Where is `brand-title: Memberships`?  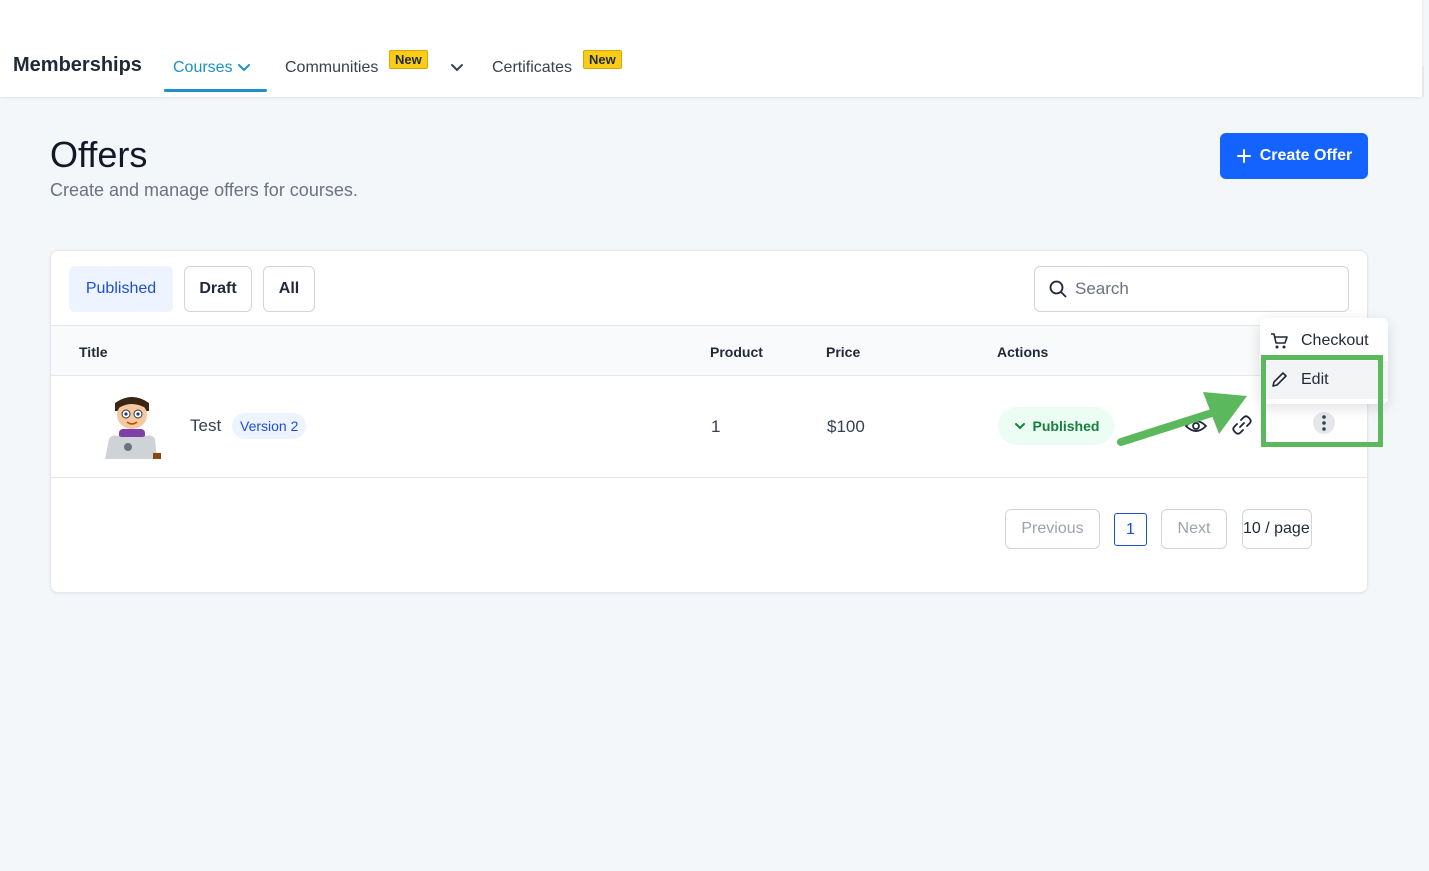 brand-title: Memberships is located at coordinates (77, 65).